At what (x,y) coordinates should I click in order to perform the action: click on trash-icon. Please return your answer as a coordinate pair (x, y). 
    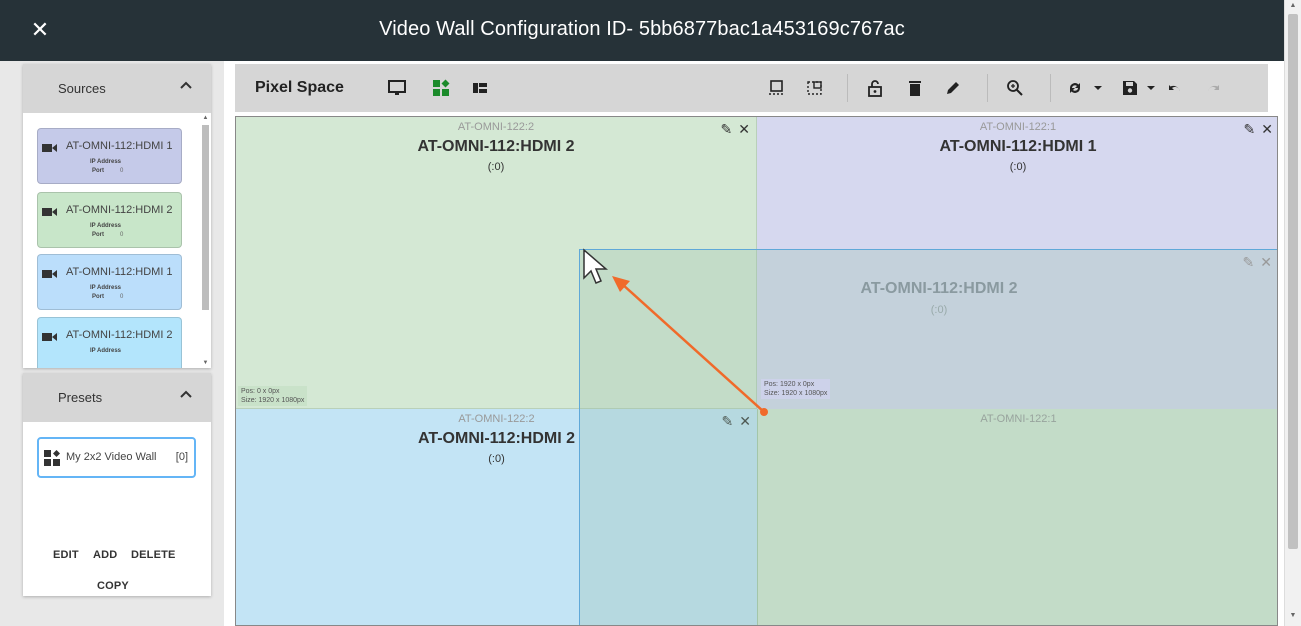
    Looking at the image, I should click on (915, 88).